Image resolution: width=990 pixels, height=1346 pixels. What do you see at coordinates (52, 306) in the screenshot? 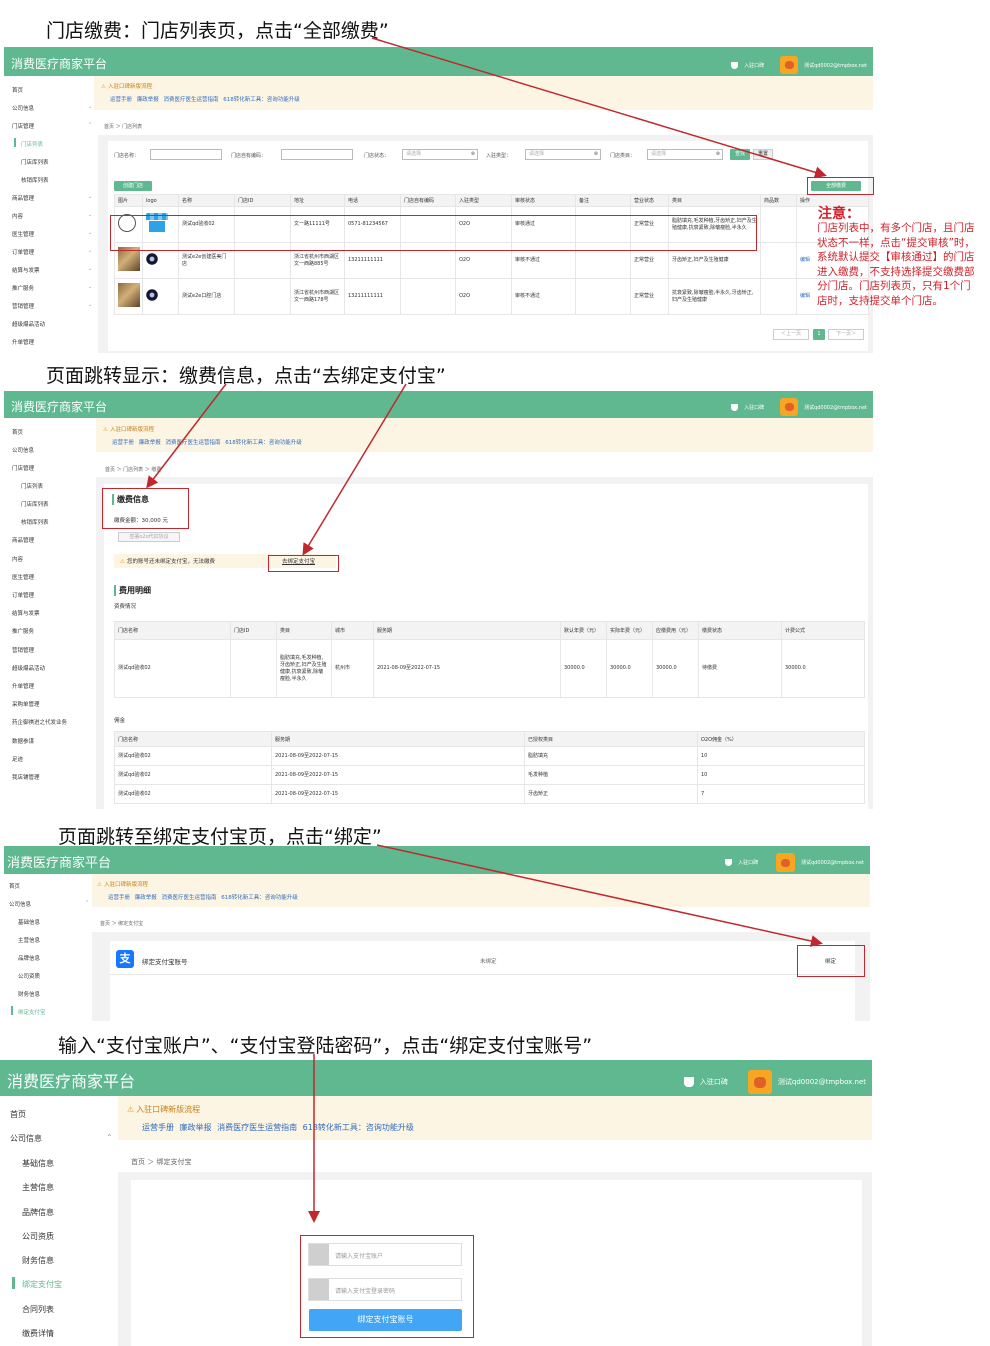
I see `sidebar-item-marketing: 营销管理 ⌄` at bounding box center [52, 306].